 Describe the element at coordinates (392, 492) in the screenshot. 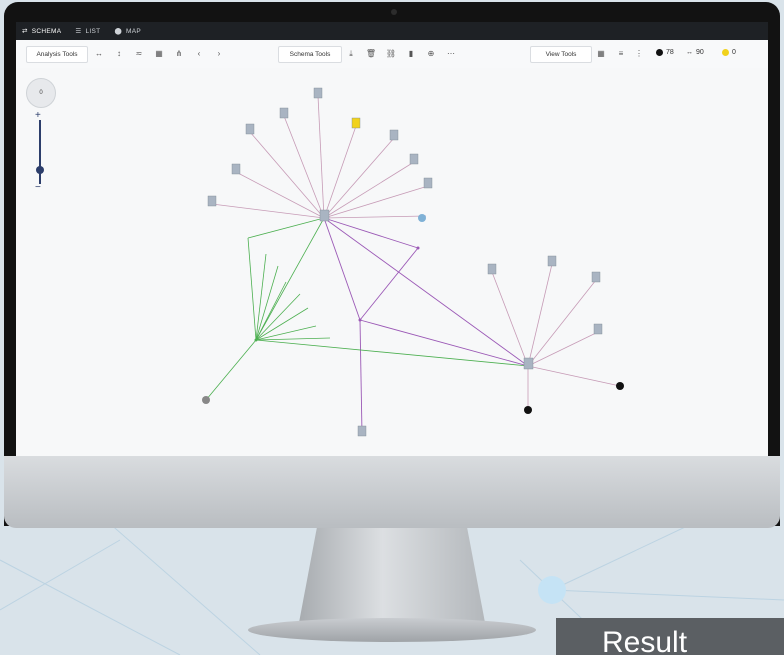

I see `monitor-chin` at that location.